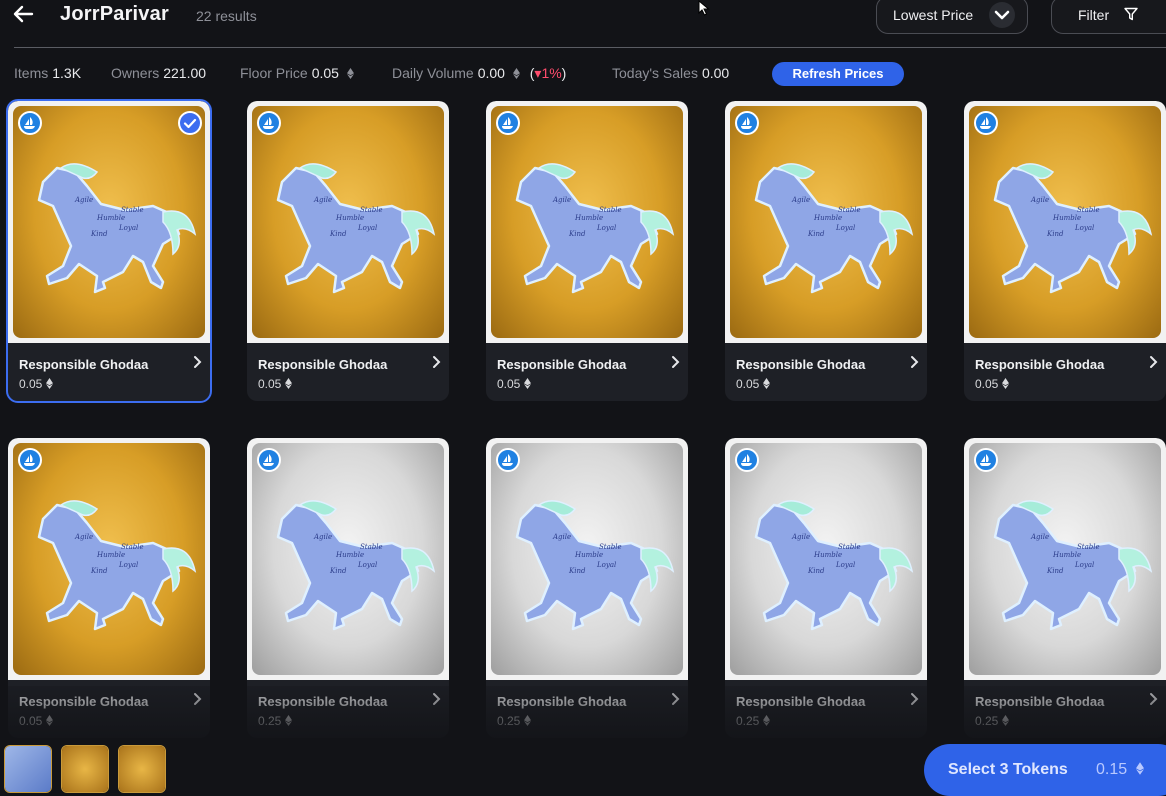 The width and height of the screenshot is (1166, 796). I want to click on arrow-left-icon, so click(23, 14).